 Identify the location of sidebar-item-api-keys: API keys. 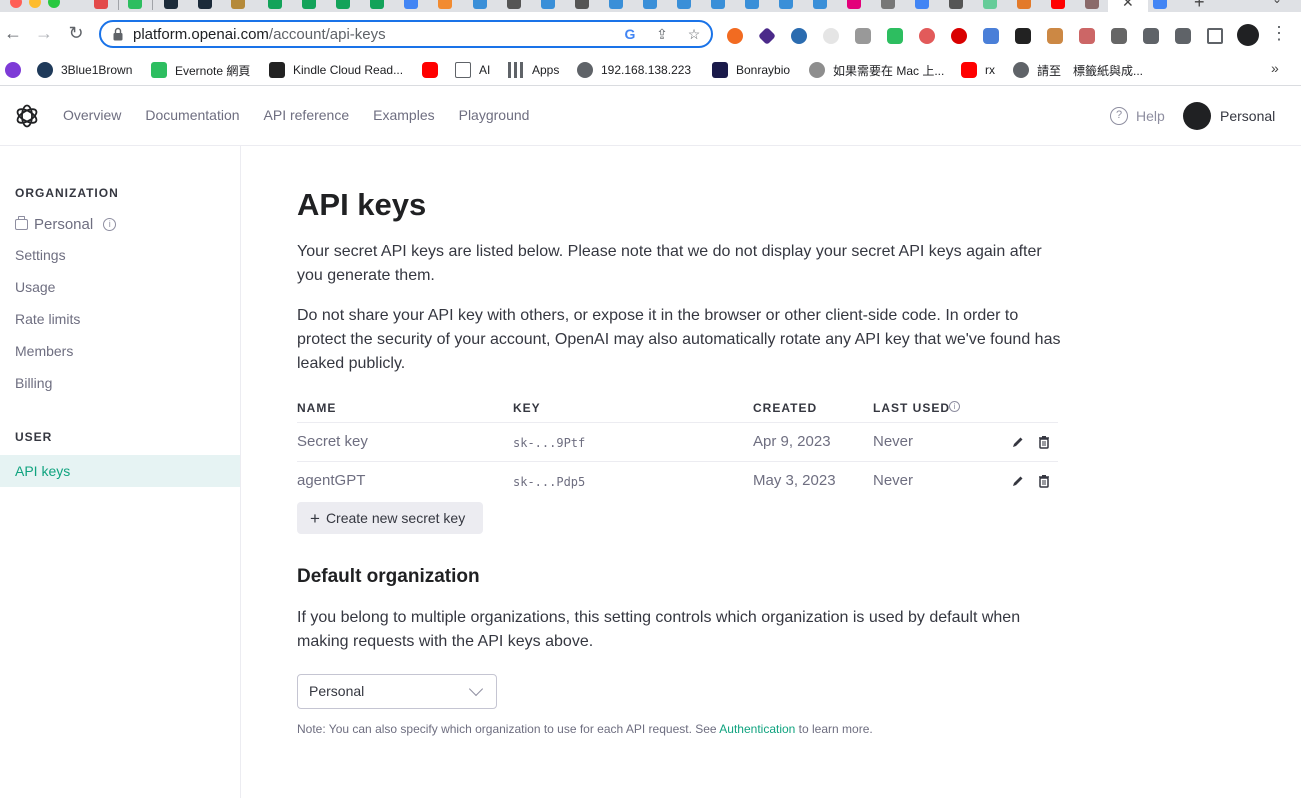
(120, 471).